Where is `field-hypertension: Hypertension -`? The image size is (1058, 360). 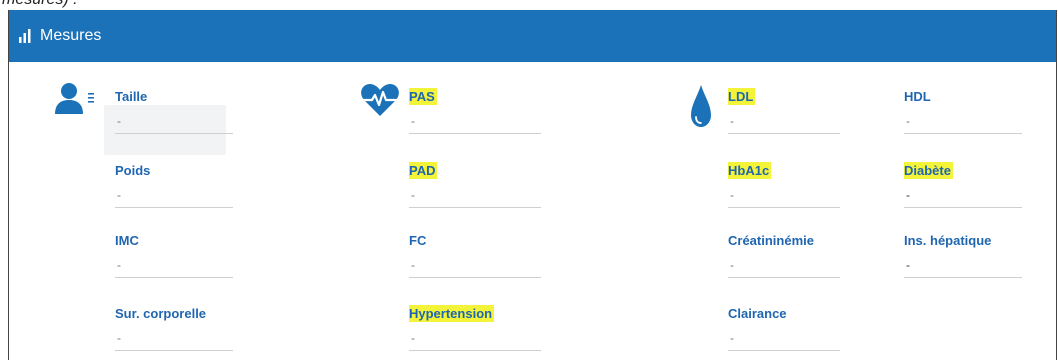
field-hypertension: Hypertension - is located at coordinates (475, 328).